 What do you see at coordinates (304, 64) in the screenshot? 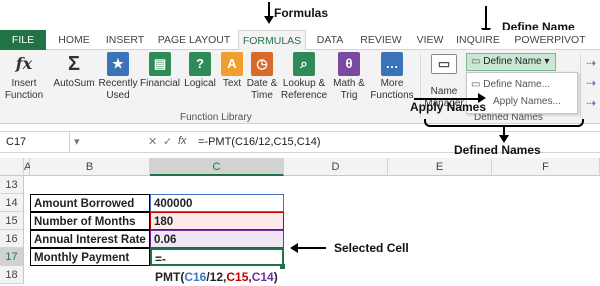
I see `search-book-icon: ⌕` at bounding box center [304, 64].